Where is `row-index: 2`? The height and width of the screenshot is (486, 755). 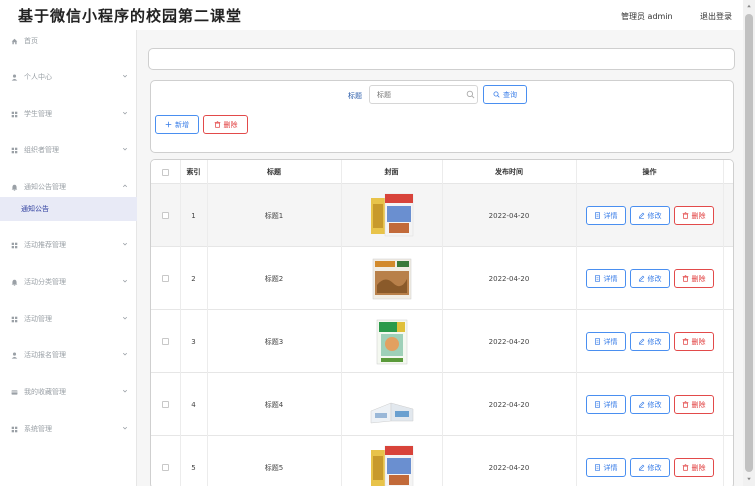
row-index: 2 is located at coordinates (193, 278).